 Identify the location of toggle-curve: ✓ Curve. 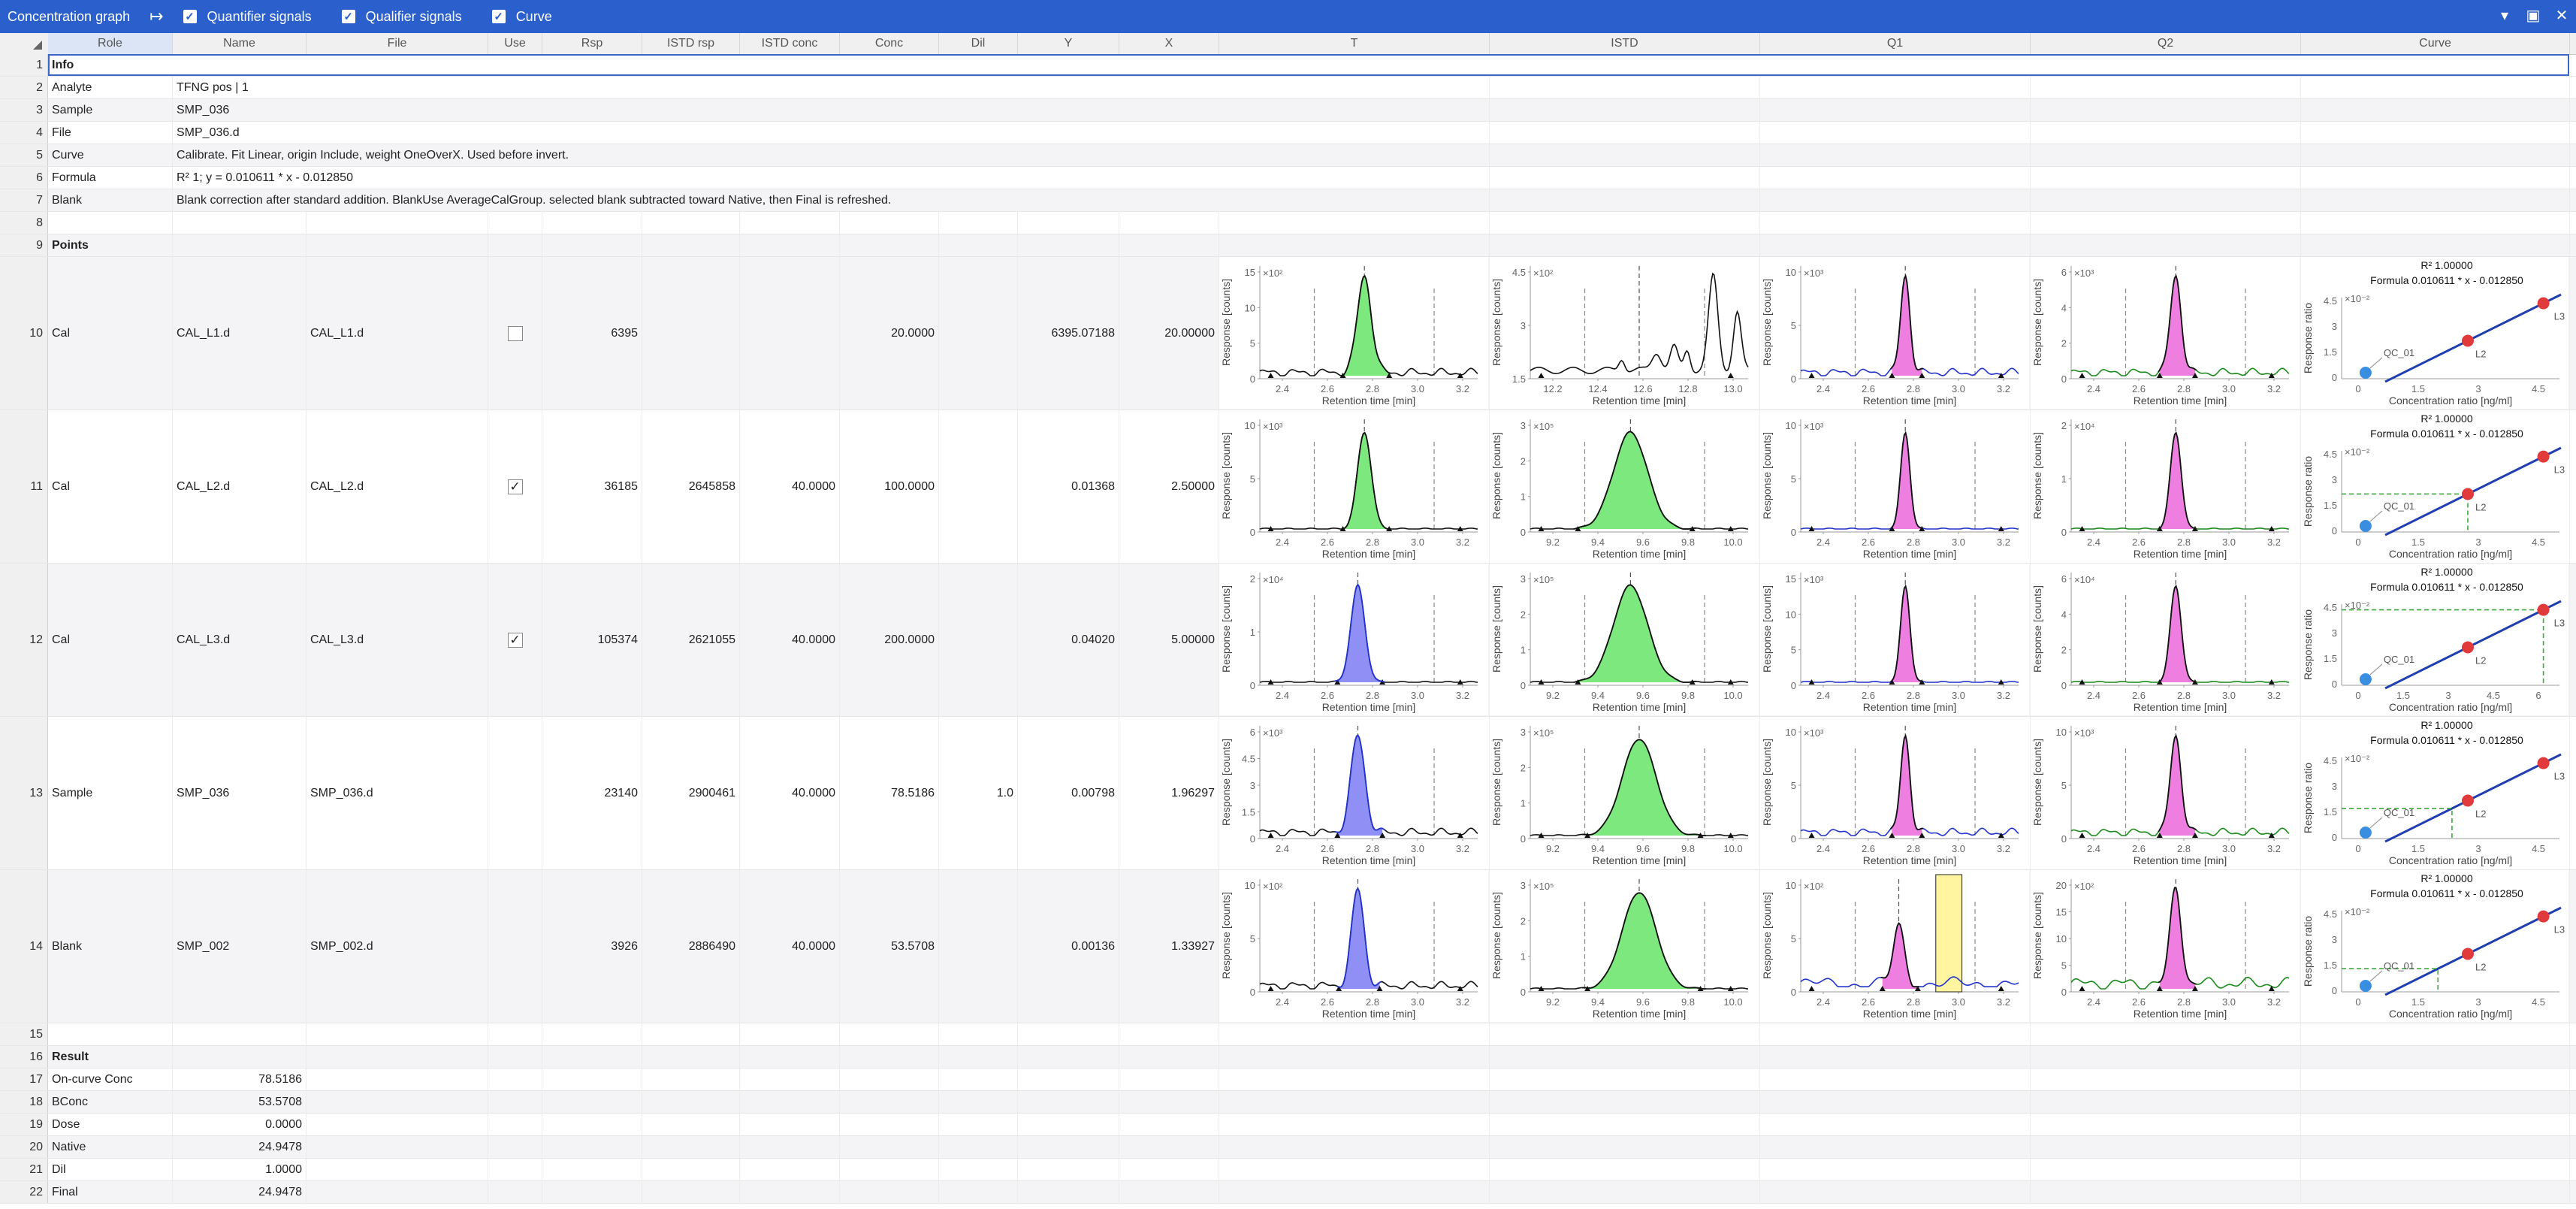
(521, 17).